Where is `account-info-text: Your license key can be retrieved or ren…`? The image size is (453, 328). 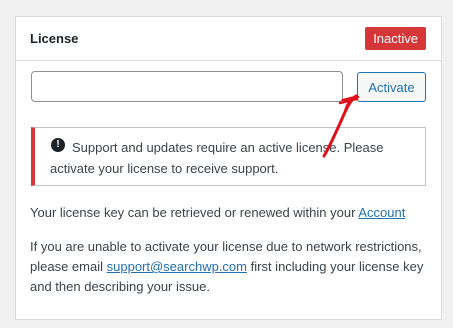
account-info-text: Your license key can be retrieved or ren… is located at coordinates (230, 213).